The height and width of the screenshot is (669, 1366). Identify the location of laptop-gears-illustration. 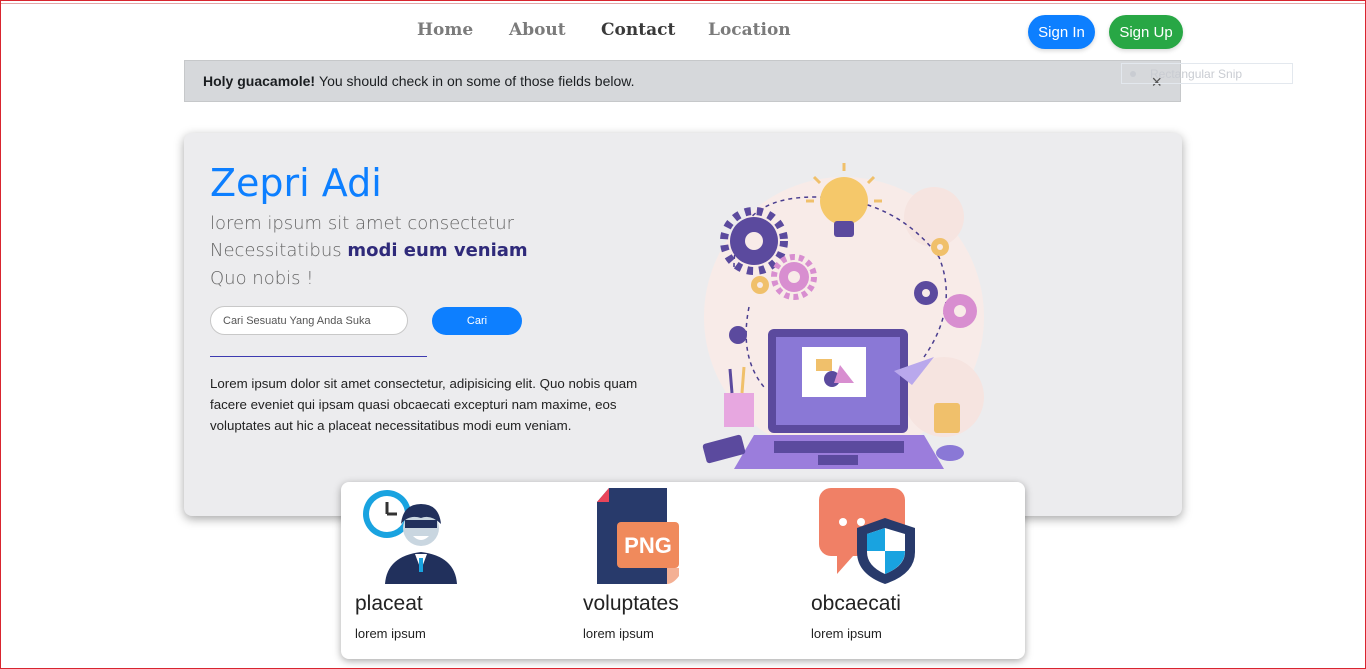
(843, 316).